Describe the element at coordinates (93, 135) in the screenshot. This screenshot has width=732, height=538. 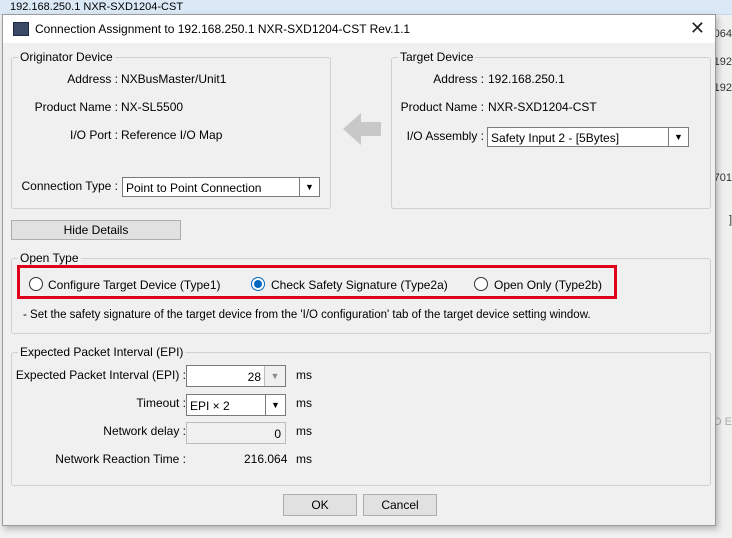
I see `originator-io-port-label: I/O Port :` at that location.